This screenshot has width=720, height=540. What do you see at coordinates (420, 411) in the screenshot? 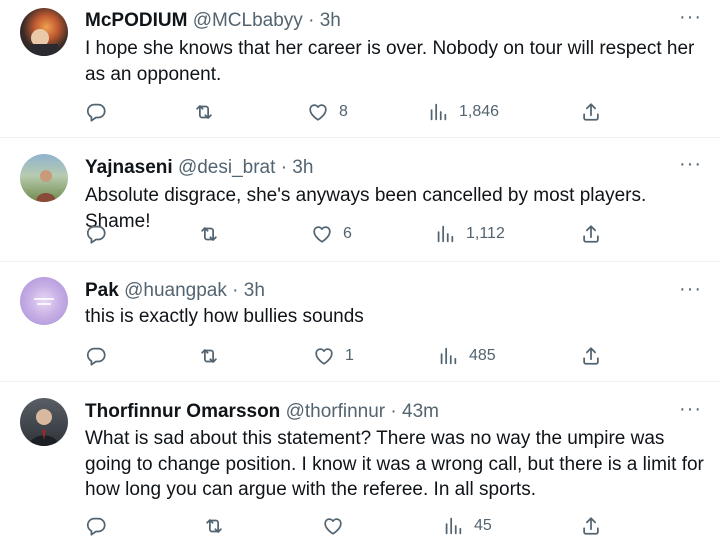
I see `timestamp: 43m` at bounding box center [420, 411].